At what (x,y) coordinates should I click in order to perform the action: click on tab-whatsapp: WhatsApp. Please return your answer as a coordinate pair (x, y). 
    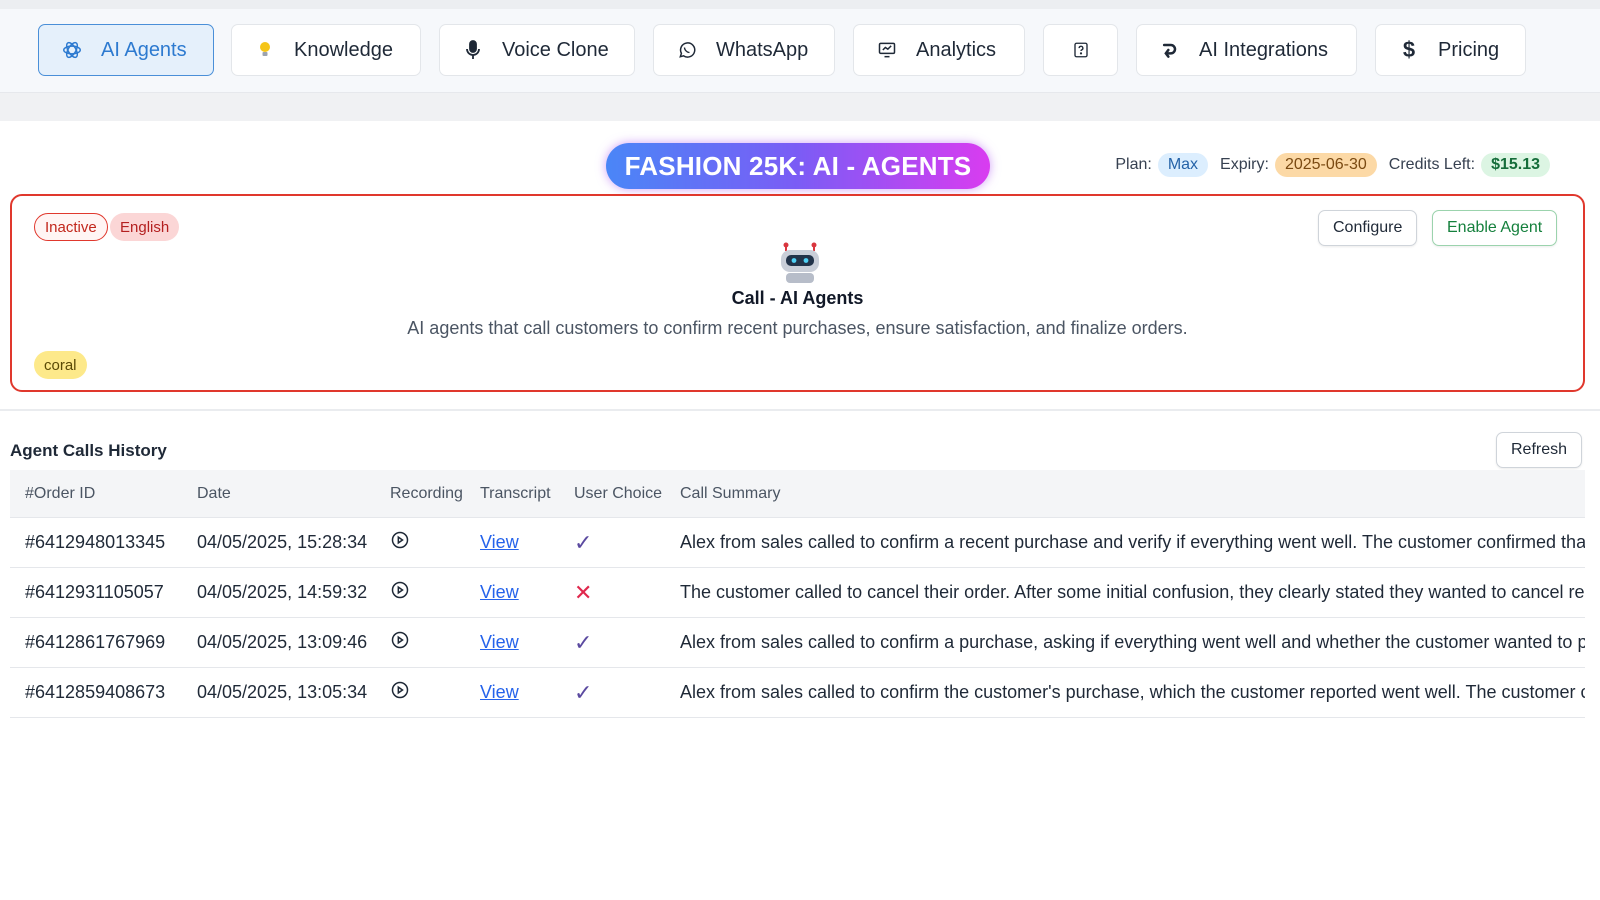
    Looking at the image, I should click on (744, 50).